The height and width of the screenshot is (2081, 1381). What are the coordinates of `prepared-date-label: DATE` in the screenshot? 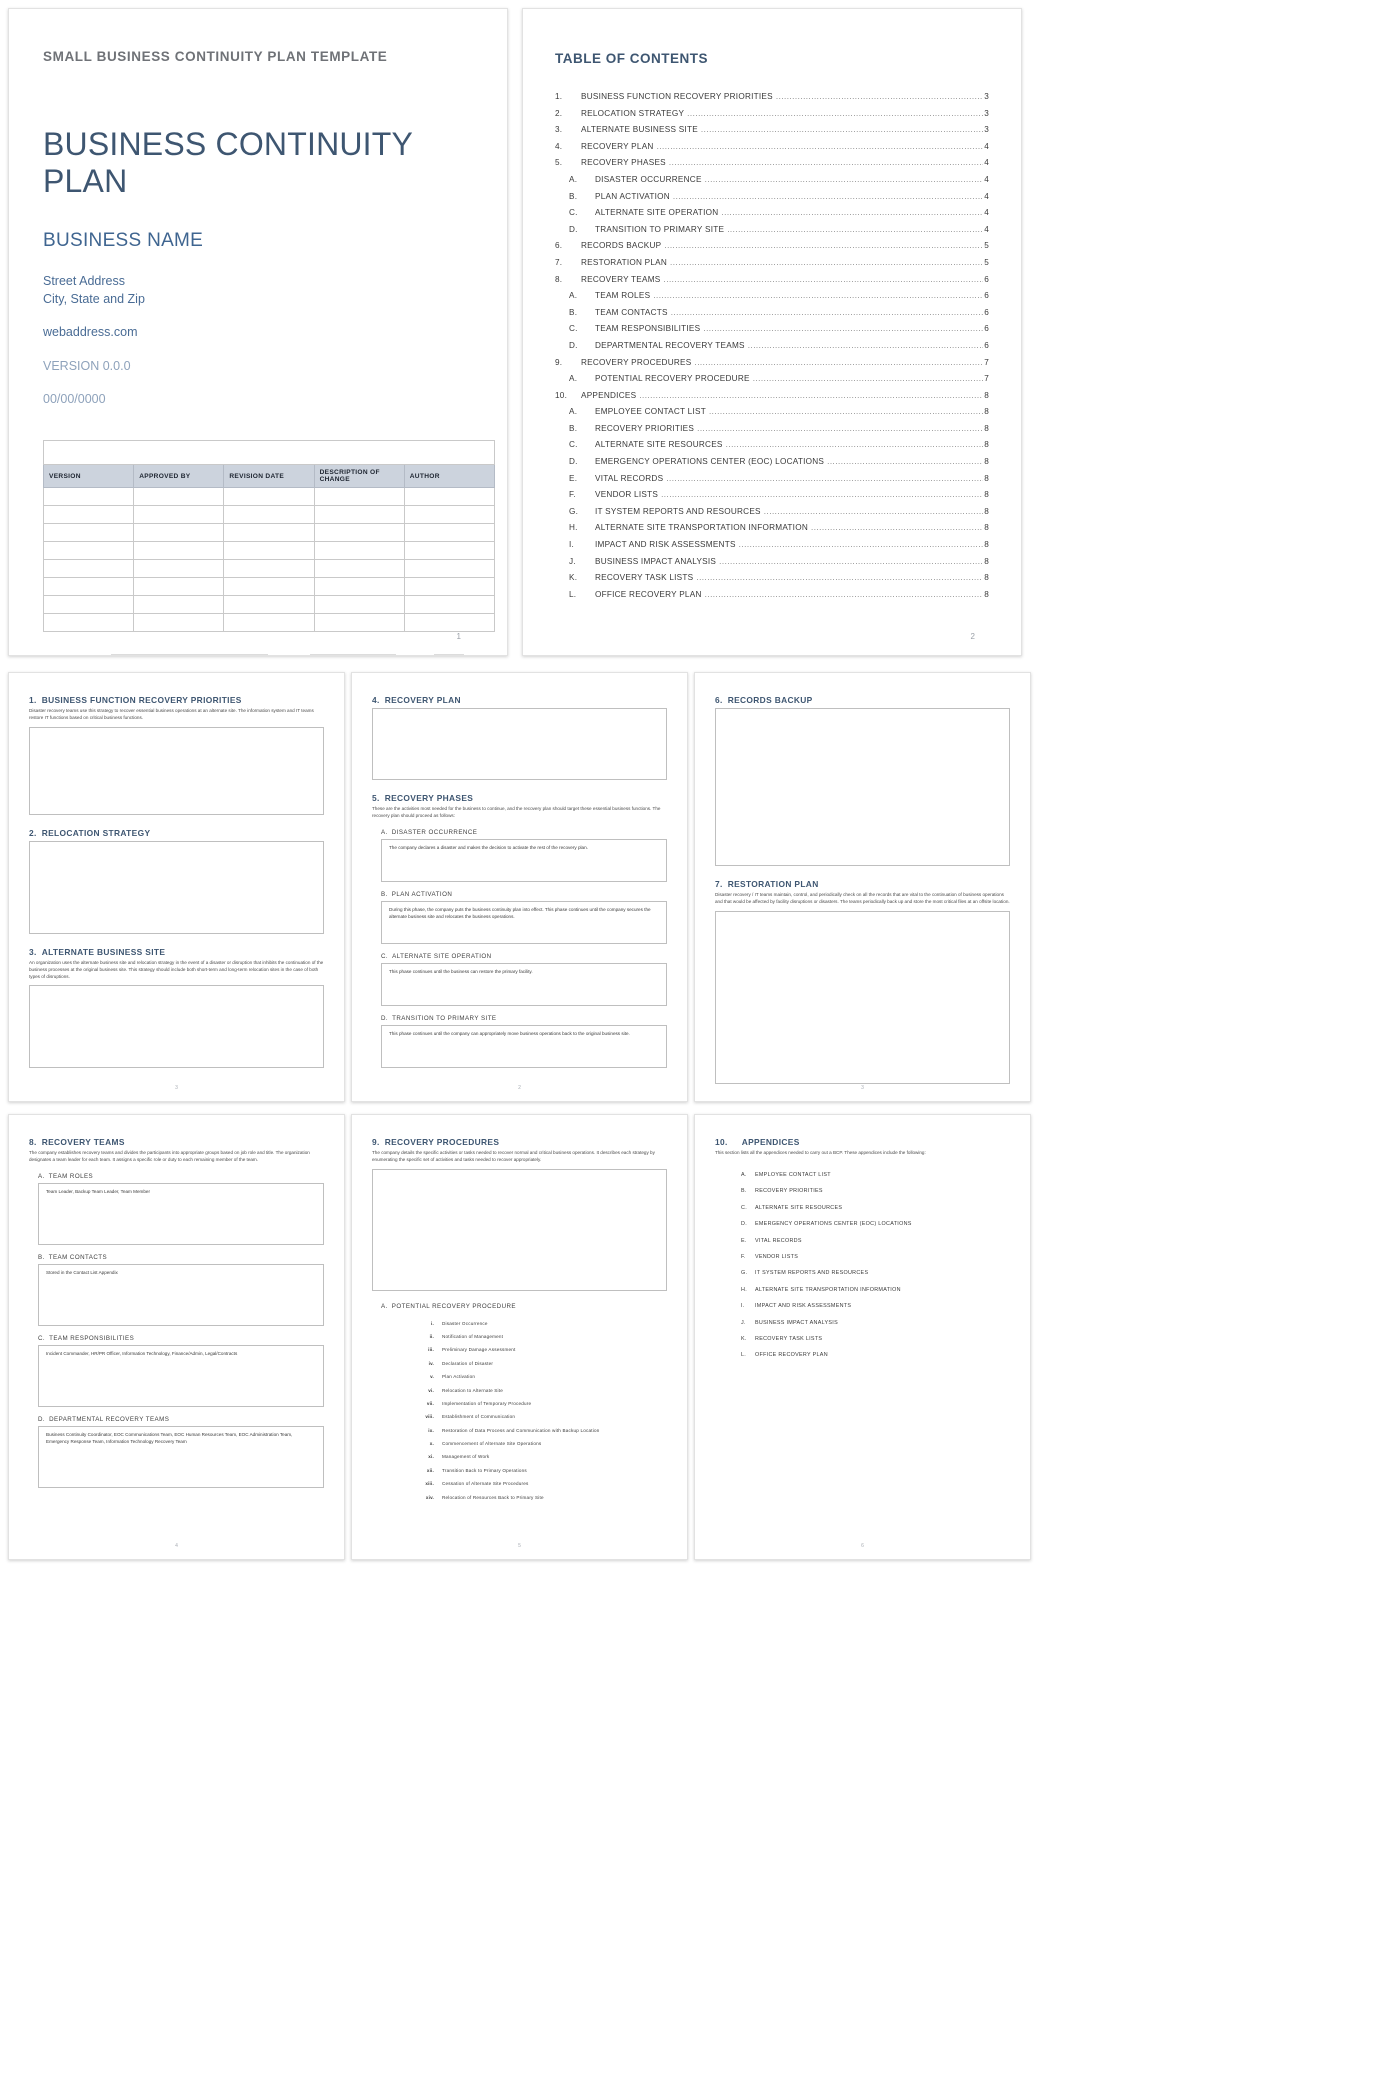 It's located at (415, 654).